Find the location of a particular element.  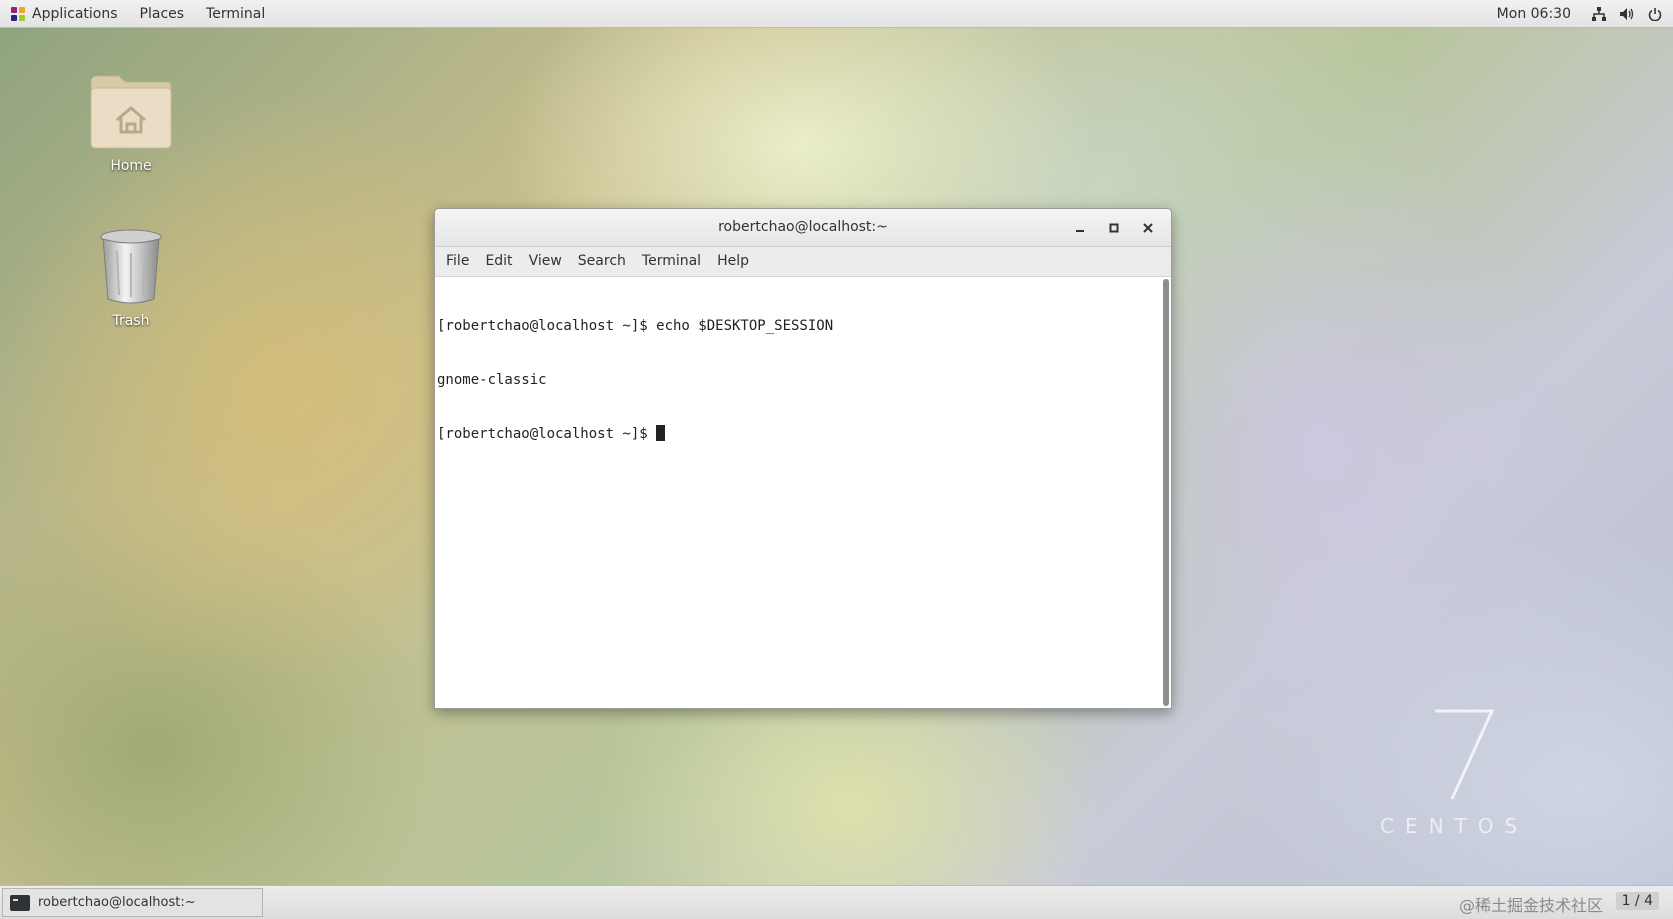

volume-icon is located at coordinates (1627, 14).